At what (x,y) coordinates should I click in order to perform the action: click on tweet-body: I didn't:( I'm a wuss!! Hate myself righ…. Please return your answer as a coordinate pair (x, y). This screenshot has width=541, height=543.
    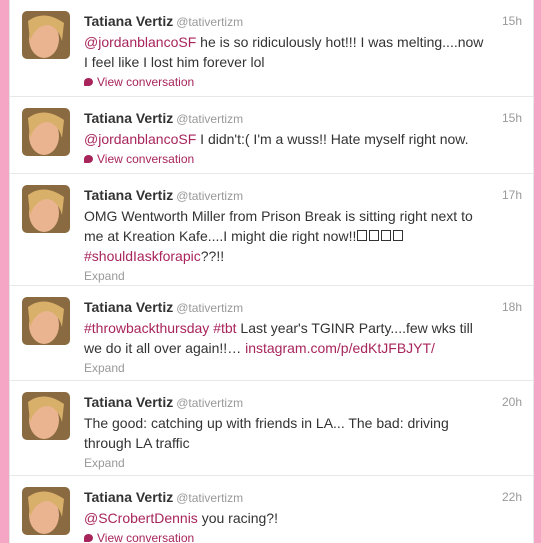
    Looking at the image, I should click on (332, 139).